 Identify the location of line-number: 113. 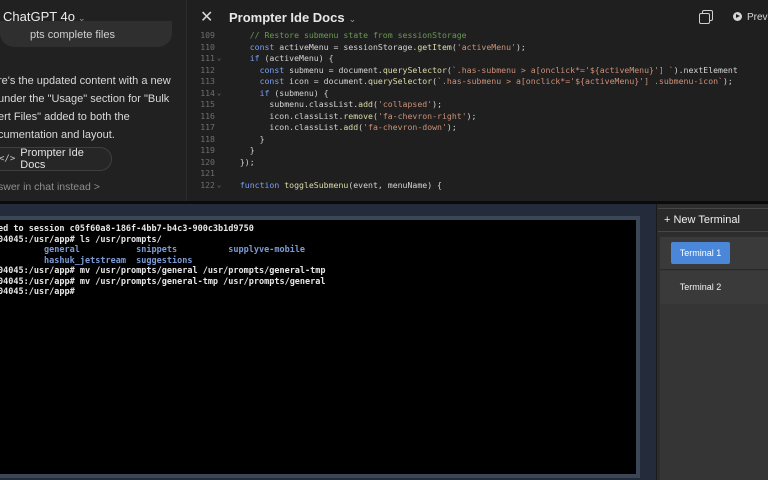
(207, 81).